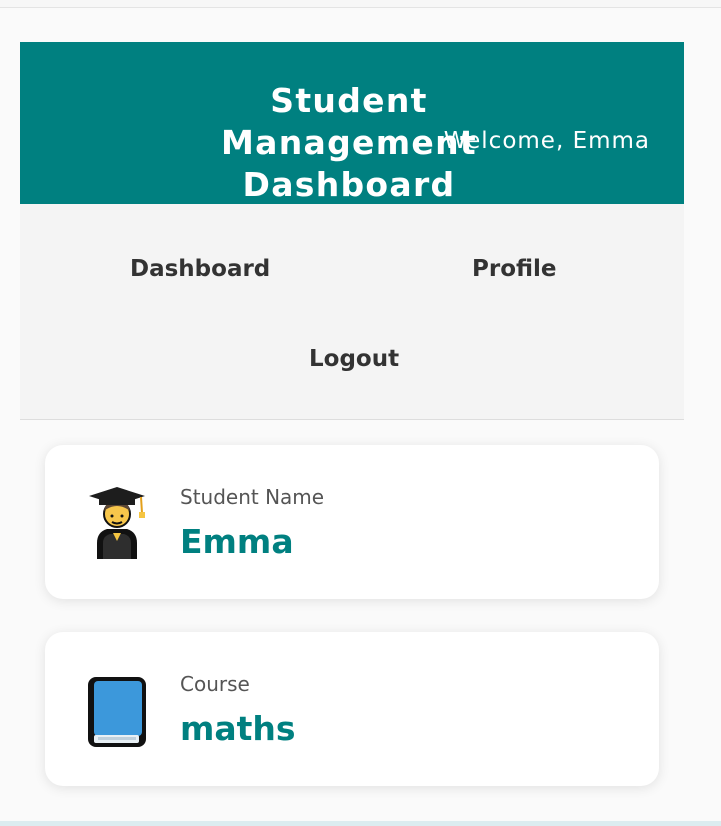 The width and height of the screenshot is (721, 826). What do you see at coordinates (117, 523) in the screenshot?
I see `graduate-icon` at bounding box center [117, 523].